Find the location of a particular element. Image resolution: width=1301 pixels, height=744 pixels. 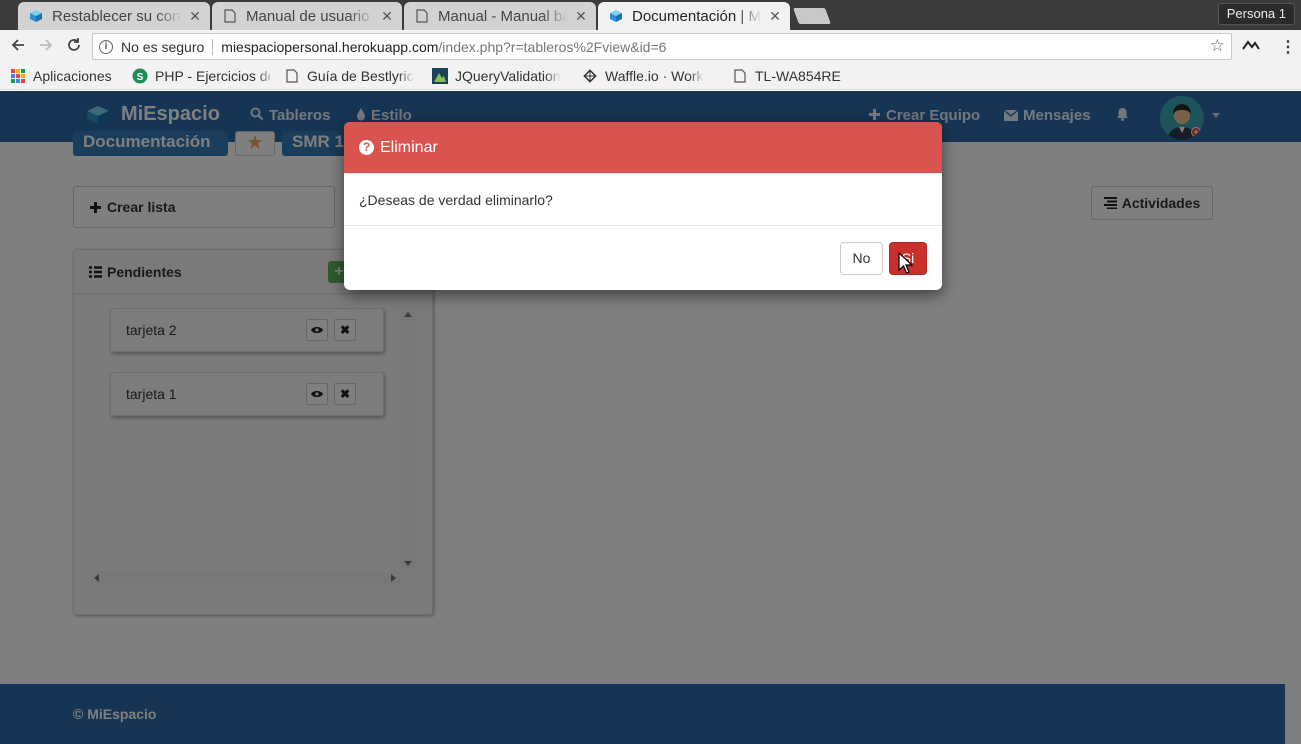

no-button: No is located at coordinates (861, 258).